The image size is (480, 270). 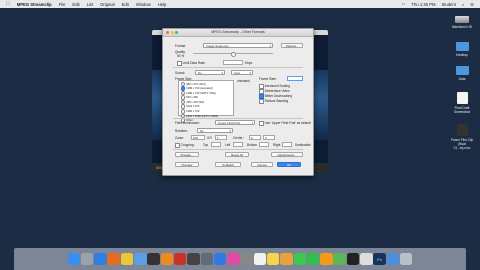 What do you see at coordinates (221, 137) in the screenshot?
I see `xy-field: 1` at bounding box center [221, 137].